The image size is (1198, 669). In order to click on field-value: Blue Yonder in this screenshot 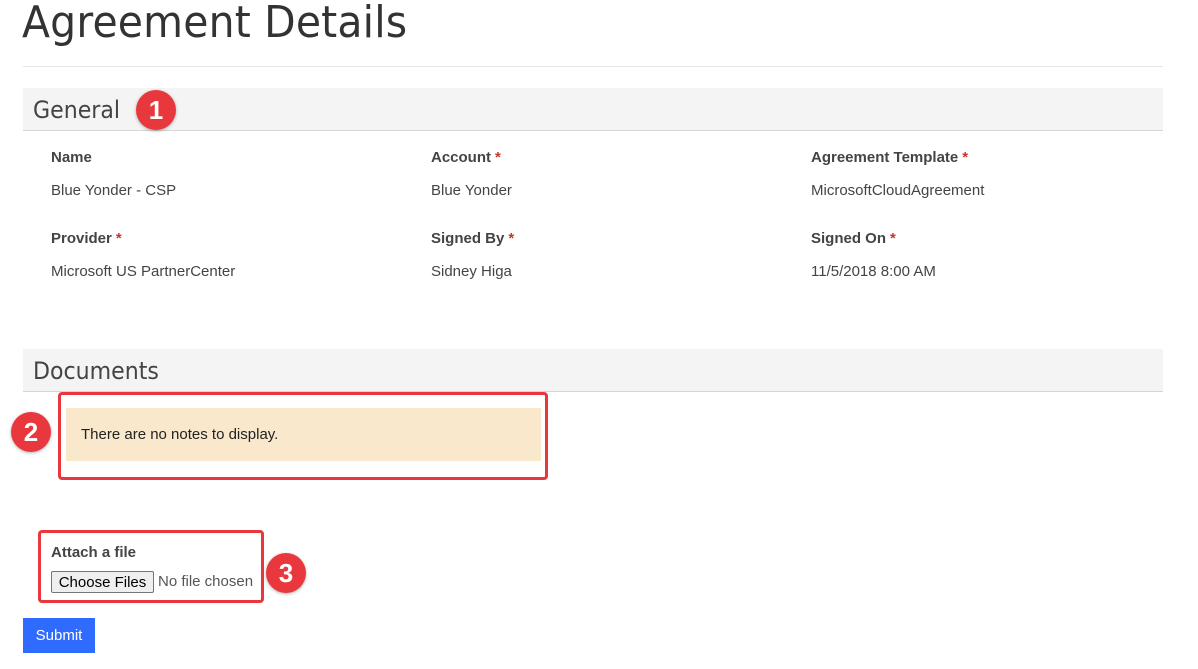, I will do `click(471, 190)`.